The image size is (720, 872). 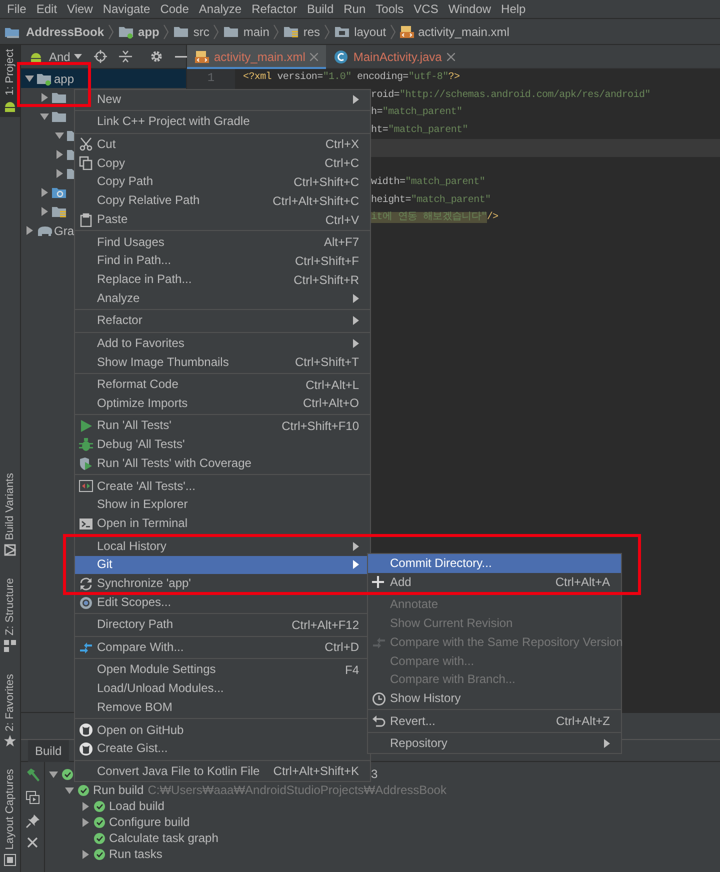 What do you see at coordinates (419, 130) in the screenshot?
I see `code-line: ht="match_parent"` at bounding box center [419, 130].